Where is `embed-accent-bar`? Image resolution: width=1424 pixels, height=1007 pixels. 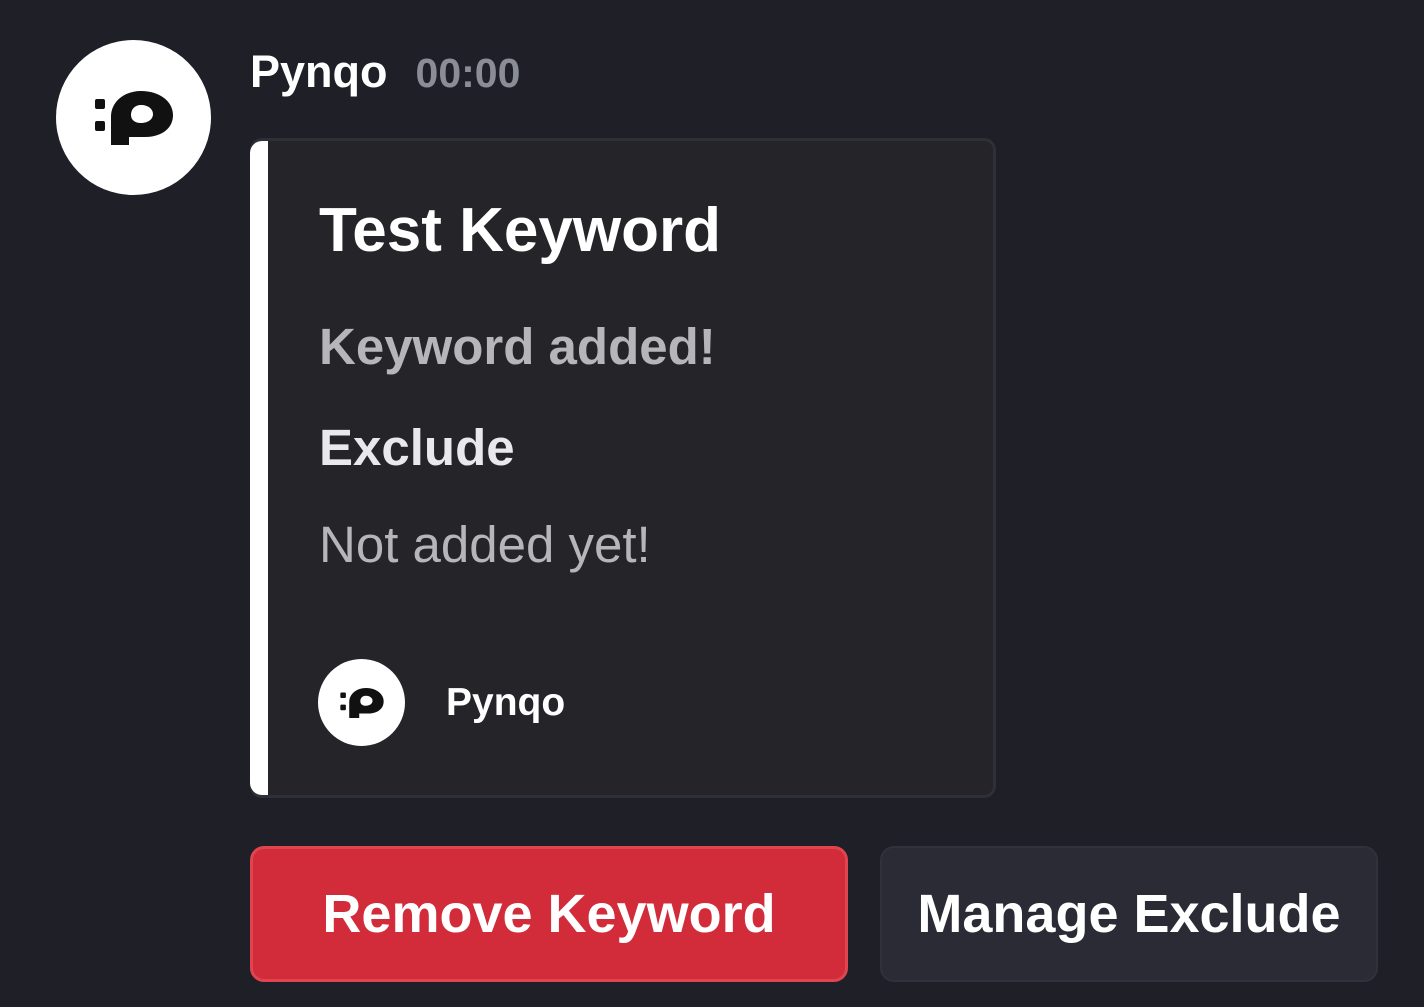 embed-accent-bar is located at coordinates (259, 468).